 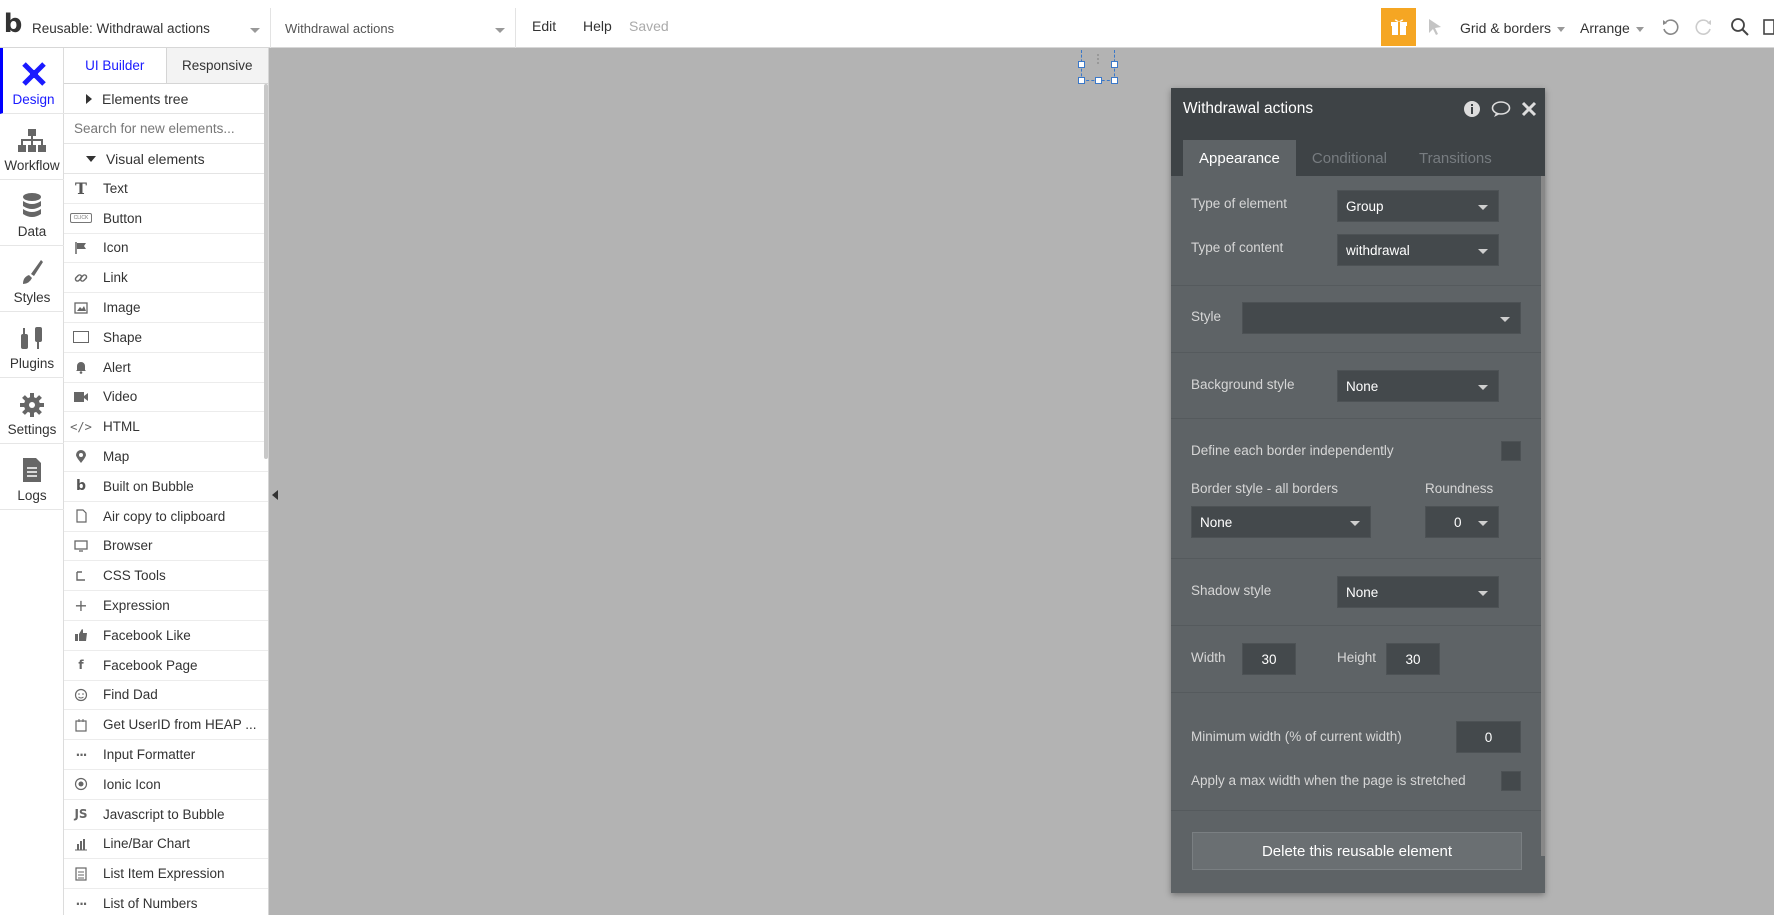 What do you see at coordinates (1488, 737) in the screenshot?
I see `min-width-input: 0` at bounding box center [1488, 737].